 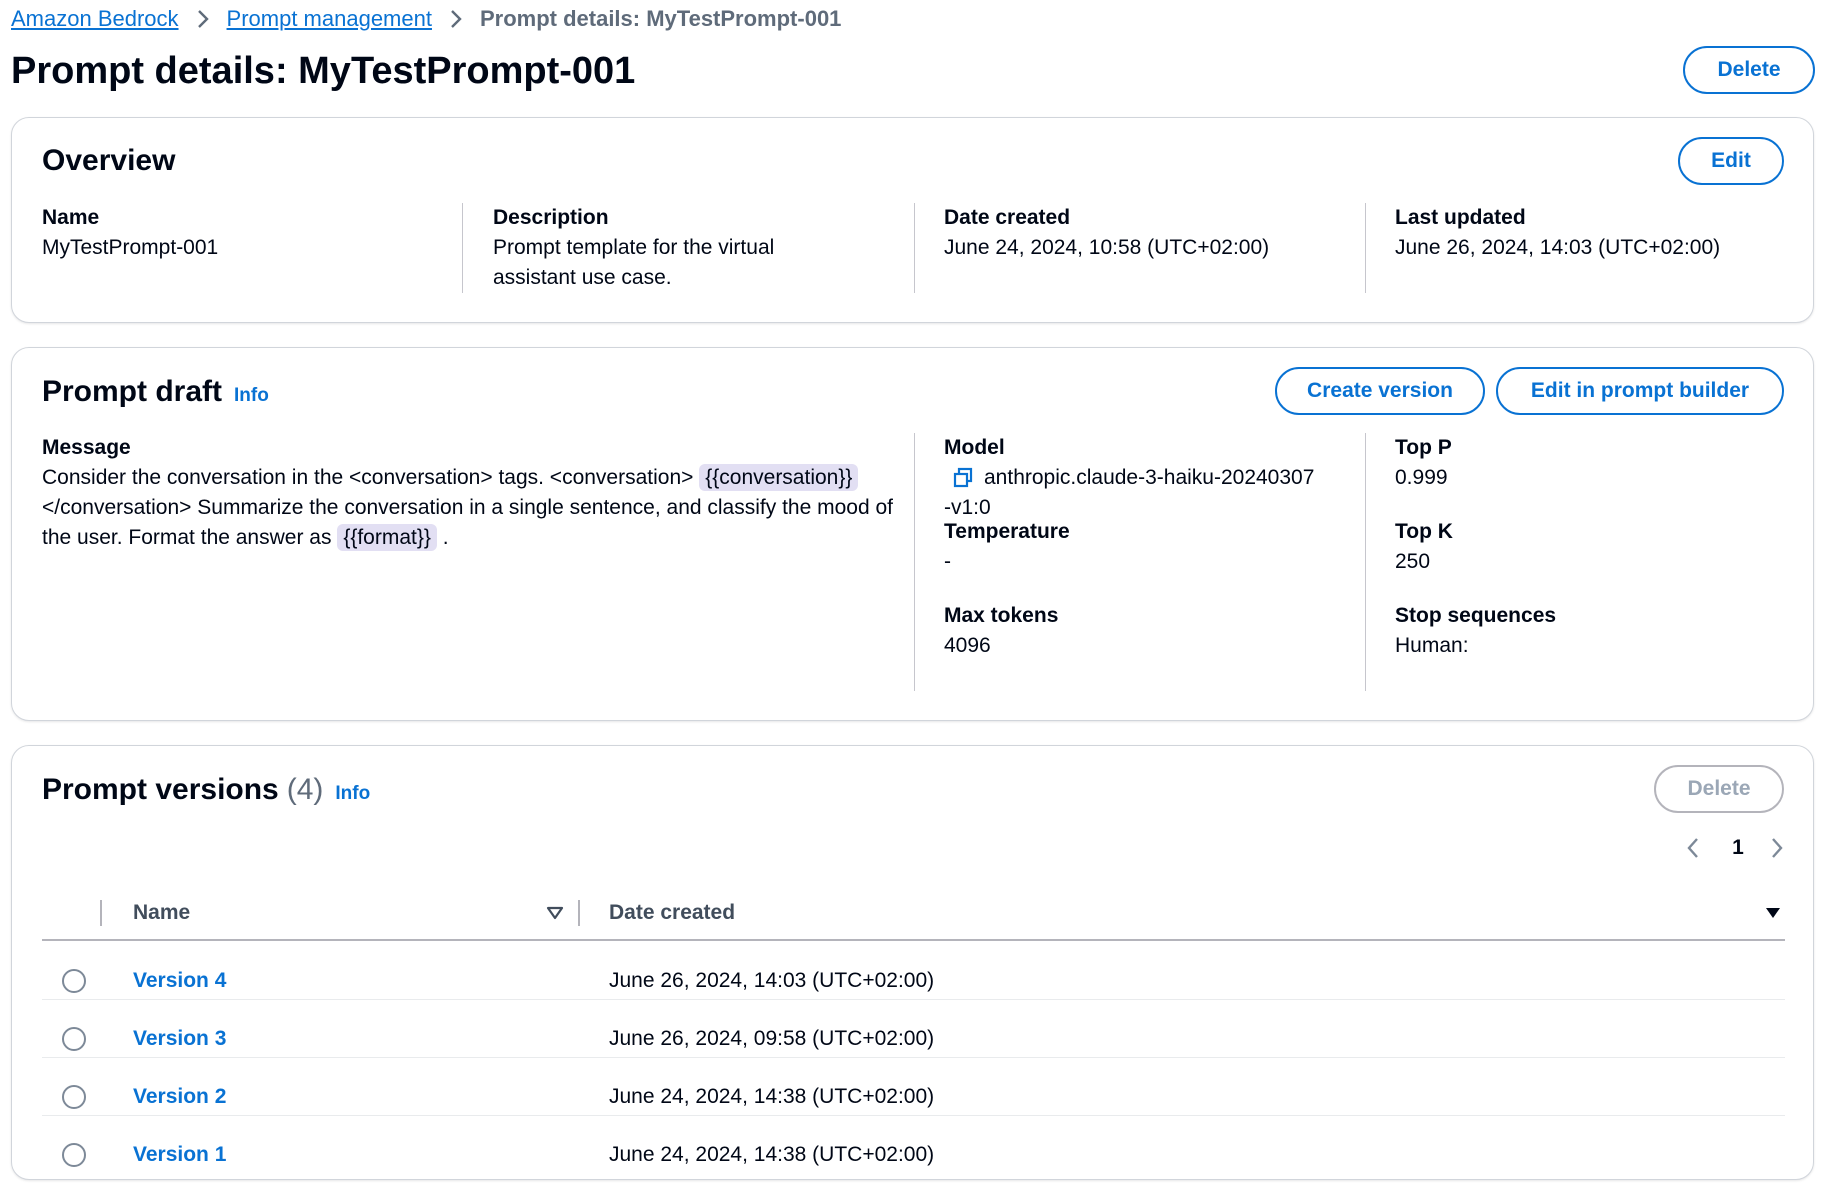 I want to click on temperature-value: -, so click(x=947, y=561).